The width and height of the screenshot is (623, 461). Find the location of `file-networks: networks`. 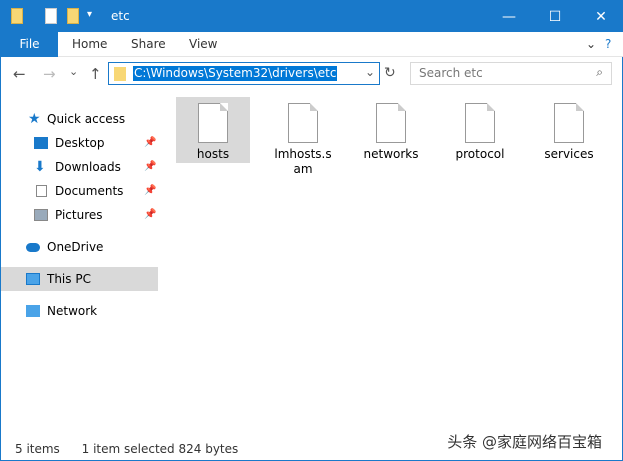

file-networks: networks is located at coordinates (391, 130).